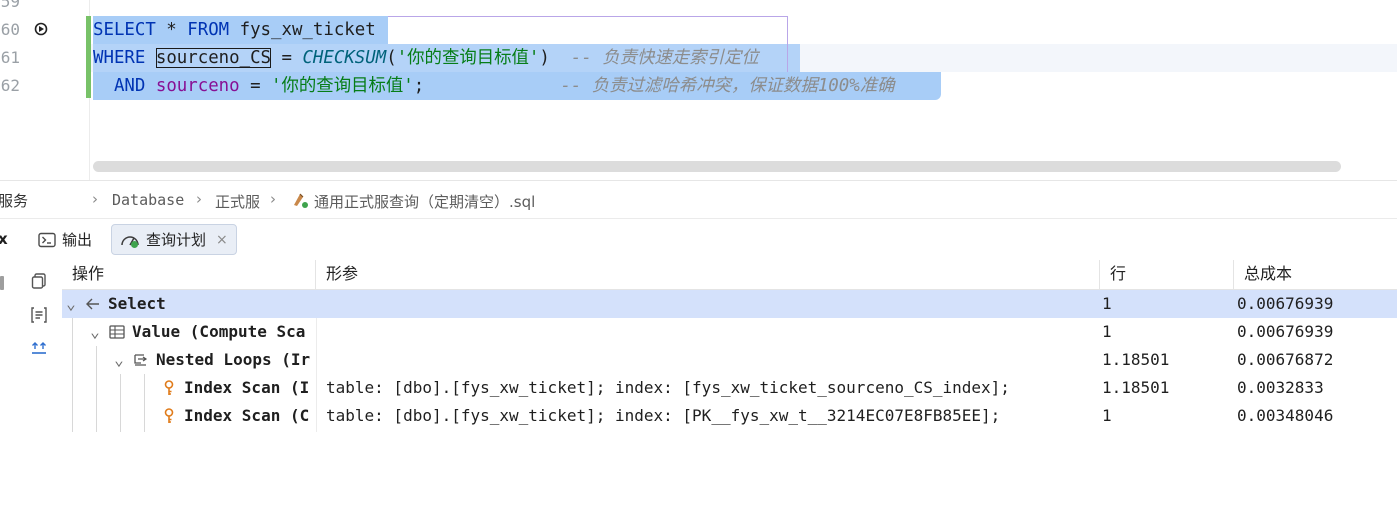  What do you see at coordinates (41, 29) in the screenshot?
I see `run-statement-icon` at bounding box center [41, 29].